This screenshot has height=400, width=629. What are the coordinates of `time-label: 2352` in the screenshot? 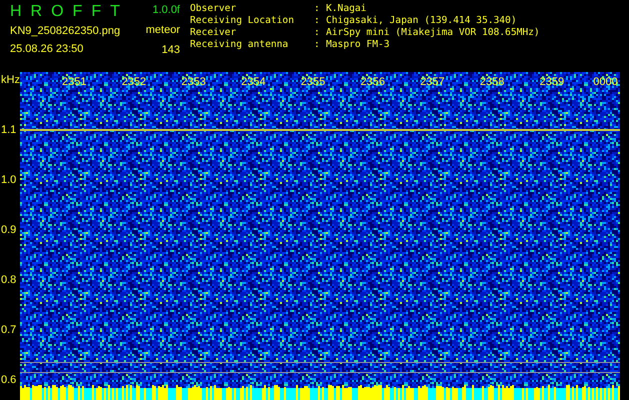 It's located at (134, 82).